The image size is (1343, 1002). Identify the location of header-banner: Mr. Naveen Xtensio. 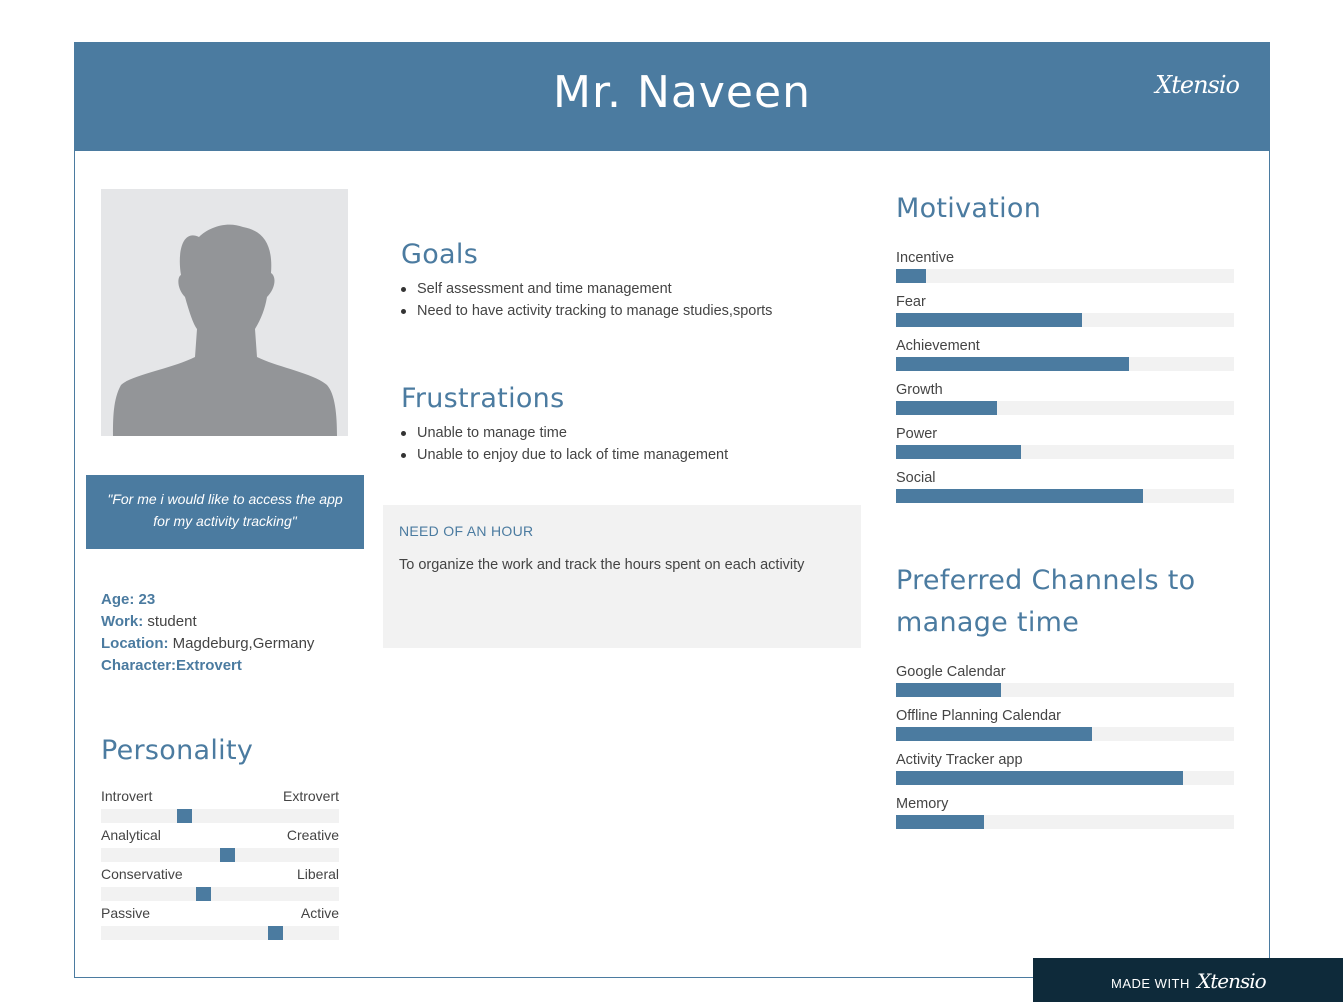
(672, 97).